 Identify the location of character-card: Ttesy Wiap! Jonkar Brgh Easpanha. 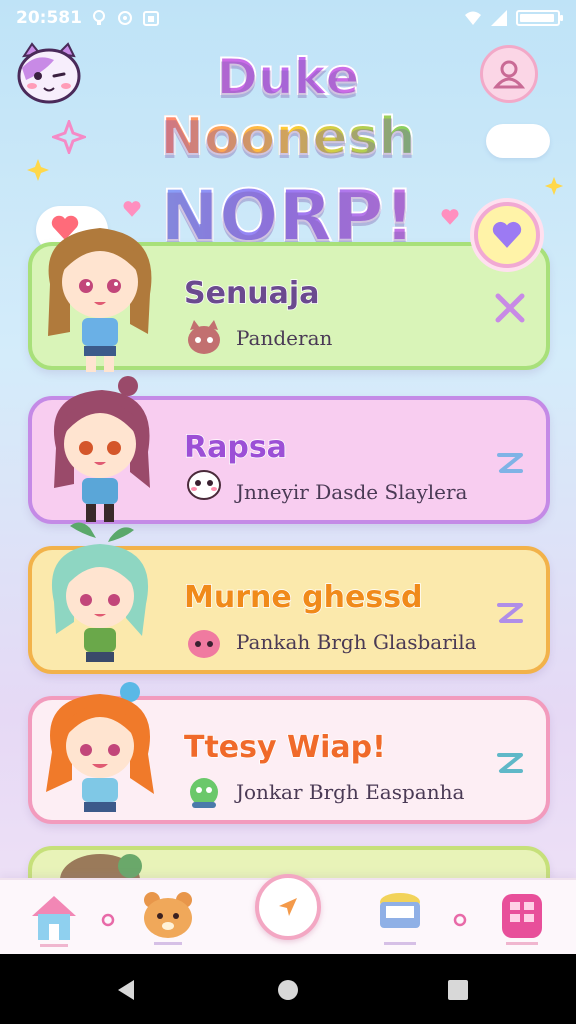
(289, 753).